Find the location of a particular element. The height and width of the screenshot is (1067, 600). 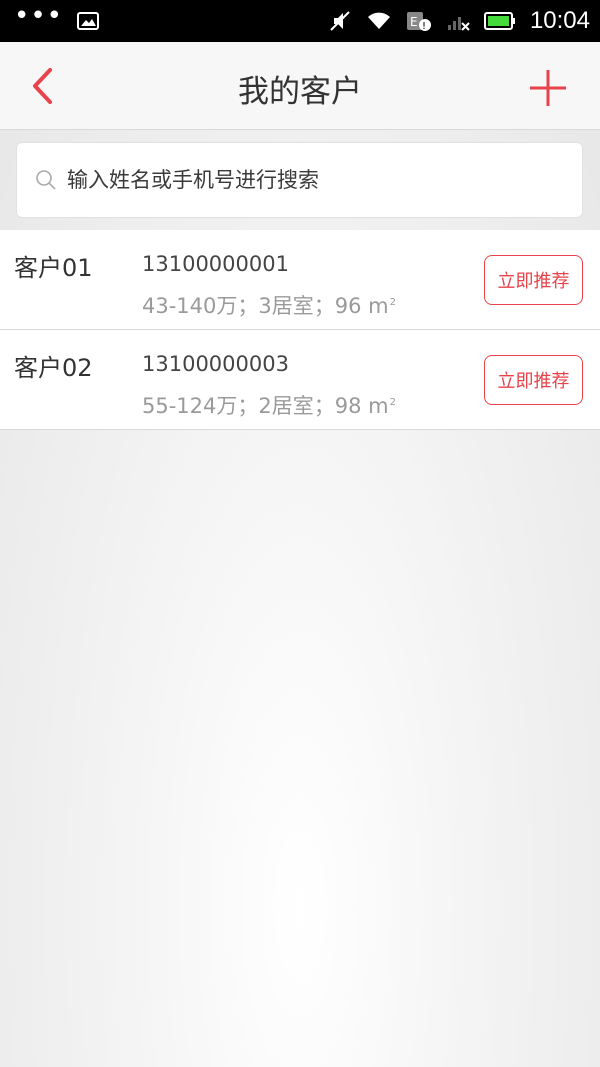

add-customer-button is located at coordinates (548, 88).